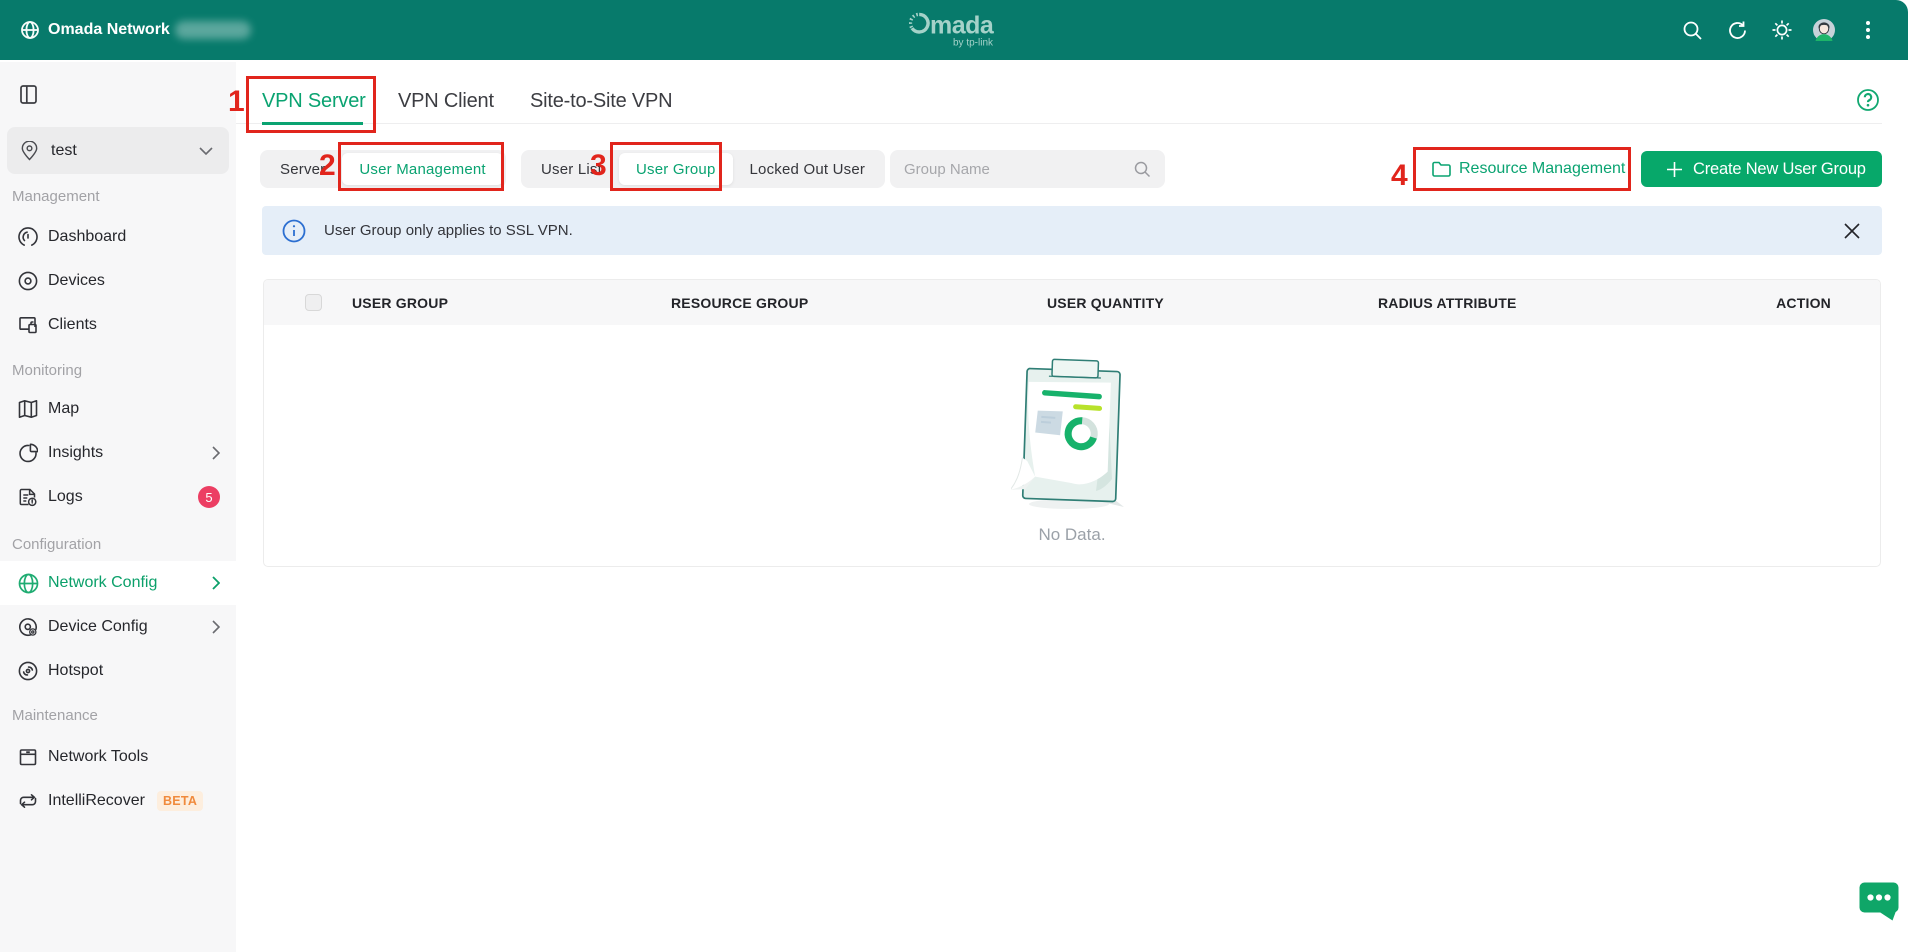  What do you see at coordinates (962, 26) in the screenshot?
I see `svg-text: mada` at bounding box center [962, 26].